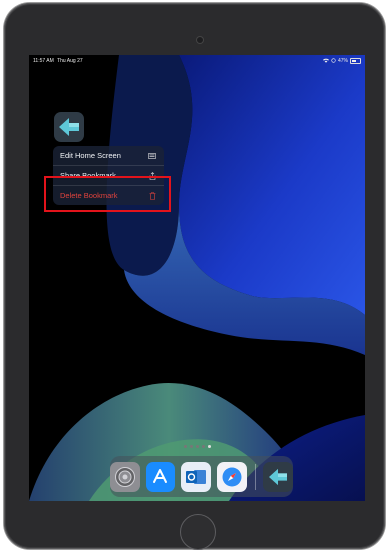  What do you see at coordinates (197, 61) in the screenshot?
I see `status-bar: 11:57 AM Thu Aug 27 47%` at bounding box center [197, 61].